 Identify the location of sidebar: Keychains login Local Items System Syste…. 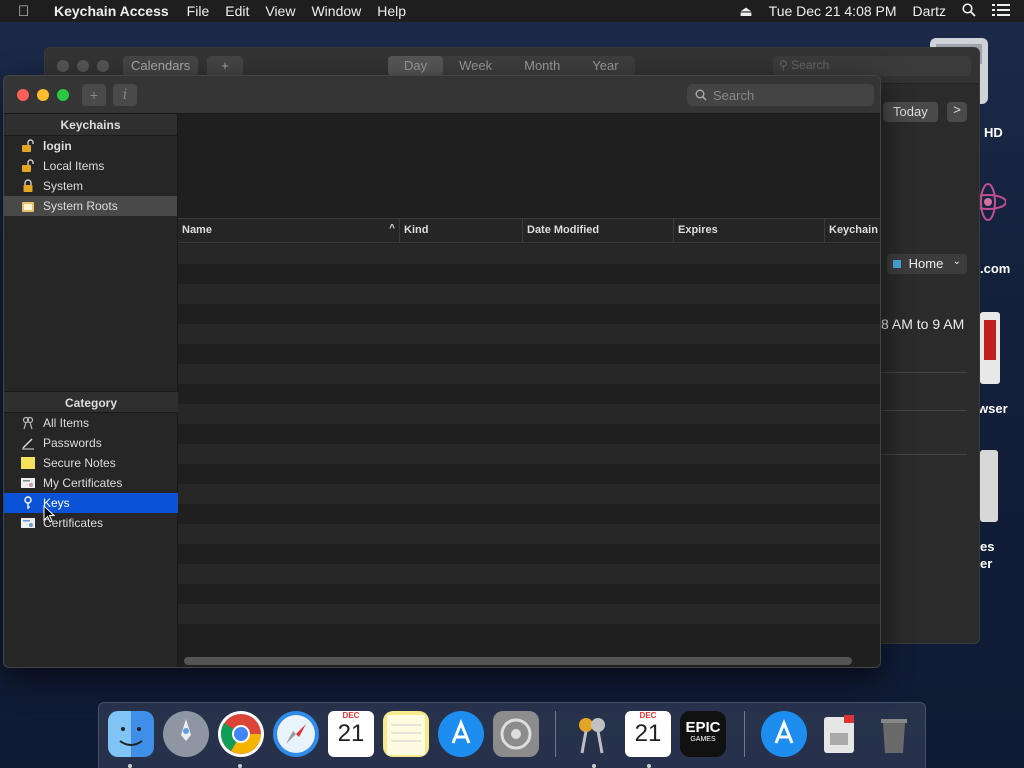
(91, 390).